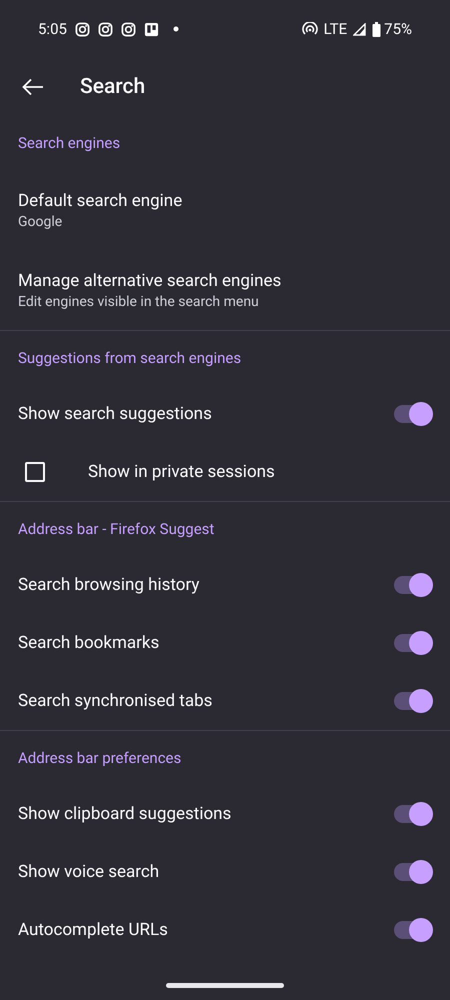 The height and width of the screenshot is (1000, 450). Describe the element at coordinates (377, 29) in the screenshot. I see `battery-icon` at that location.